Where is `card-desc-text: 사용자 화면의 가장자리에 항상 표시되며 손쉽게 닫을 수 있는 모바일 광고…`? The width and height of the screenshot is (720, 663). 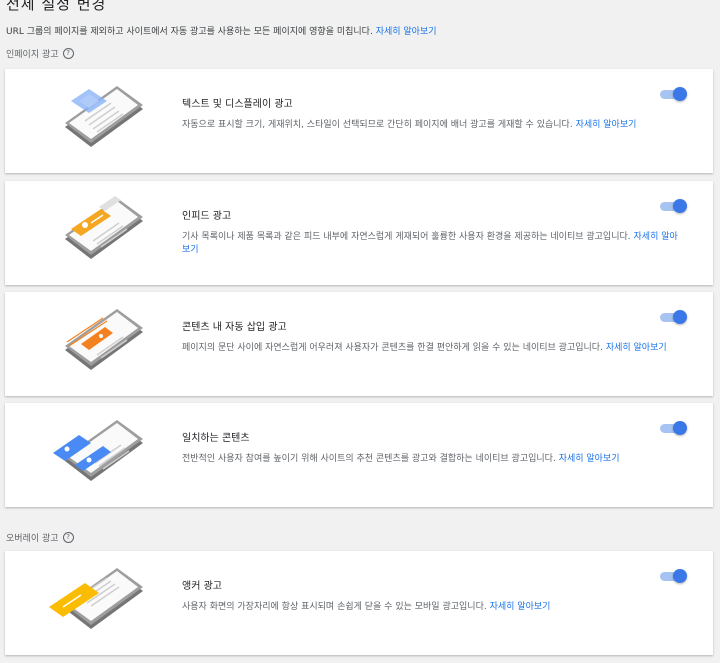 card-desc-text: 사용자 화면의 가장자리에 항상 표시되며 손쉽게 닫을 수 있는 모바일 광고… is located at coordinates (334, 607).